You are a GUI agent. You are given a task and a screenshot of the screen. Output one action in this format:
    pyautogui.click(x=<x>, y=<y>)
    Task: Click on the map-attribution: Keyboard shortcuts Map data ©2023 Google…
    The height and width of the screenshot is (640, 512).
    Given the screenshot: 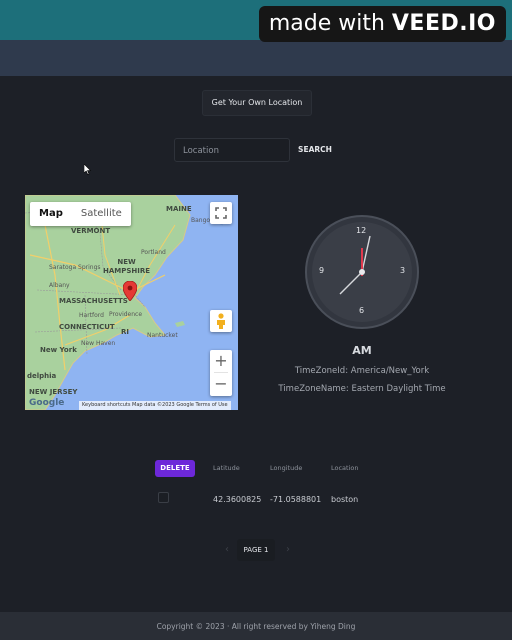 What is the action you would take?
    pyautogui.click(x=155, y=405)
    